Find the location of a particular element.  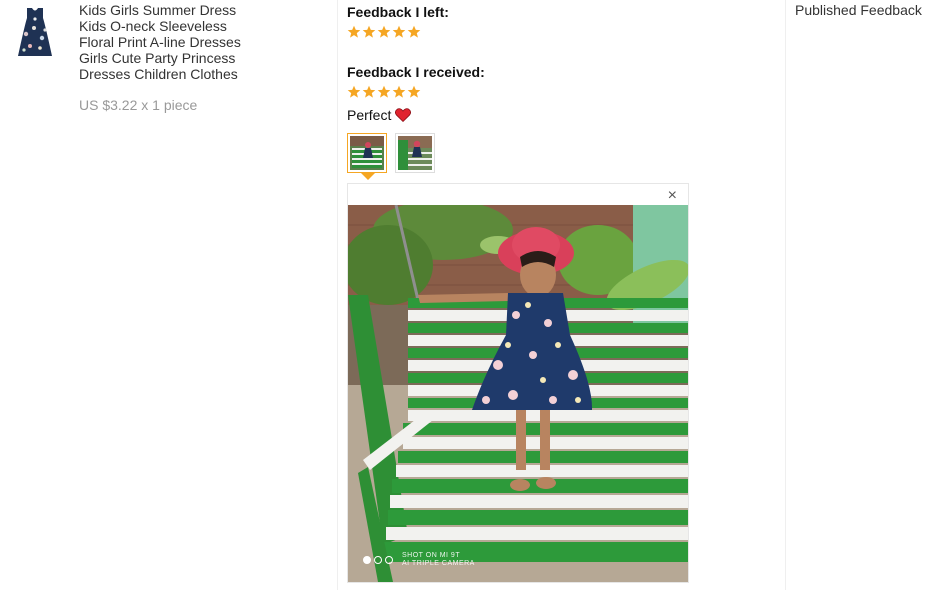

product-title-line: Floral Print A-line Dresses is located at coordinates (174, 42).